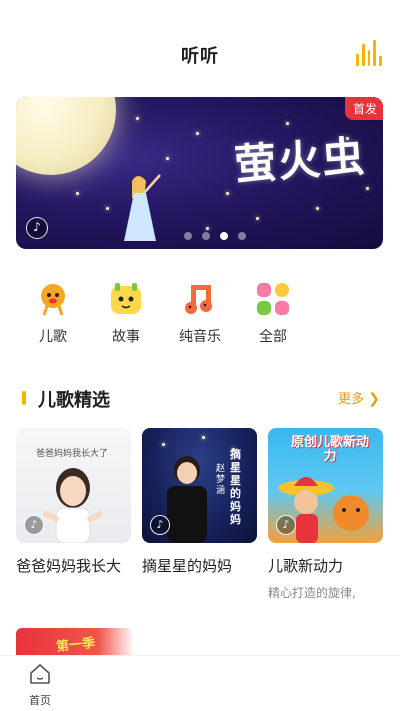  What do you see at coordinates (53, 337) in the screenshot?
I see `category-label: 儿歌` at bounding box center [53, 337].